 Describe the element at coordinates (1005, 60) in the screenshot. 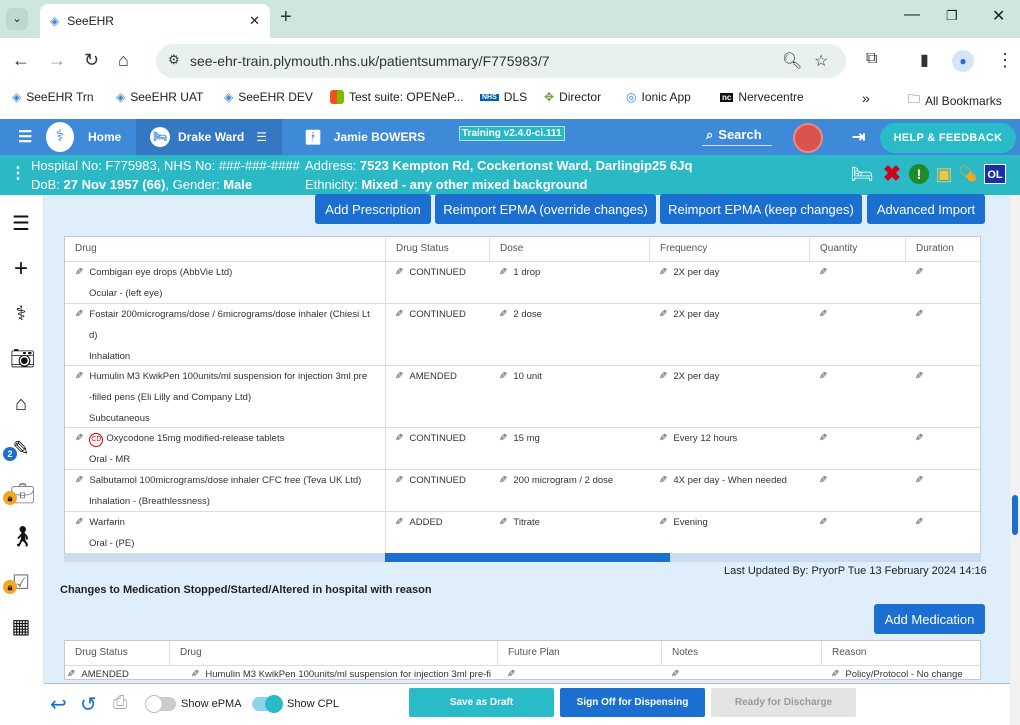

I see `browser-menu-icon: ⋮` at that location.